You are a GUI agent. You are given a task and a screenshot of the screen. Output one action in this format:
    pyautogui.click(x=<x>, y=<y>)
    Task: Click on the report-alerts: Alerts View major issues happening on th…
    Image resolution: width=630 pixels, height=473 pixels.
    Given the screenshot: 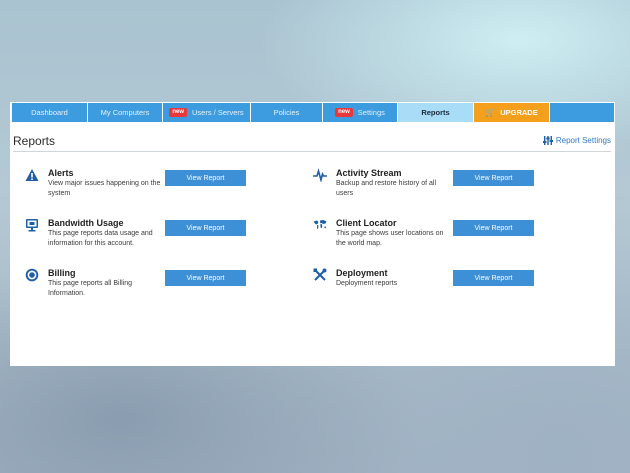 What is the action you would take?
    pyautogui.click(x=160, y=186)
    